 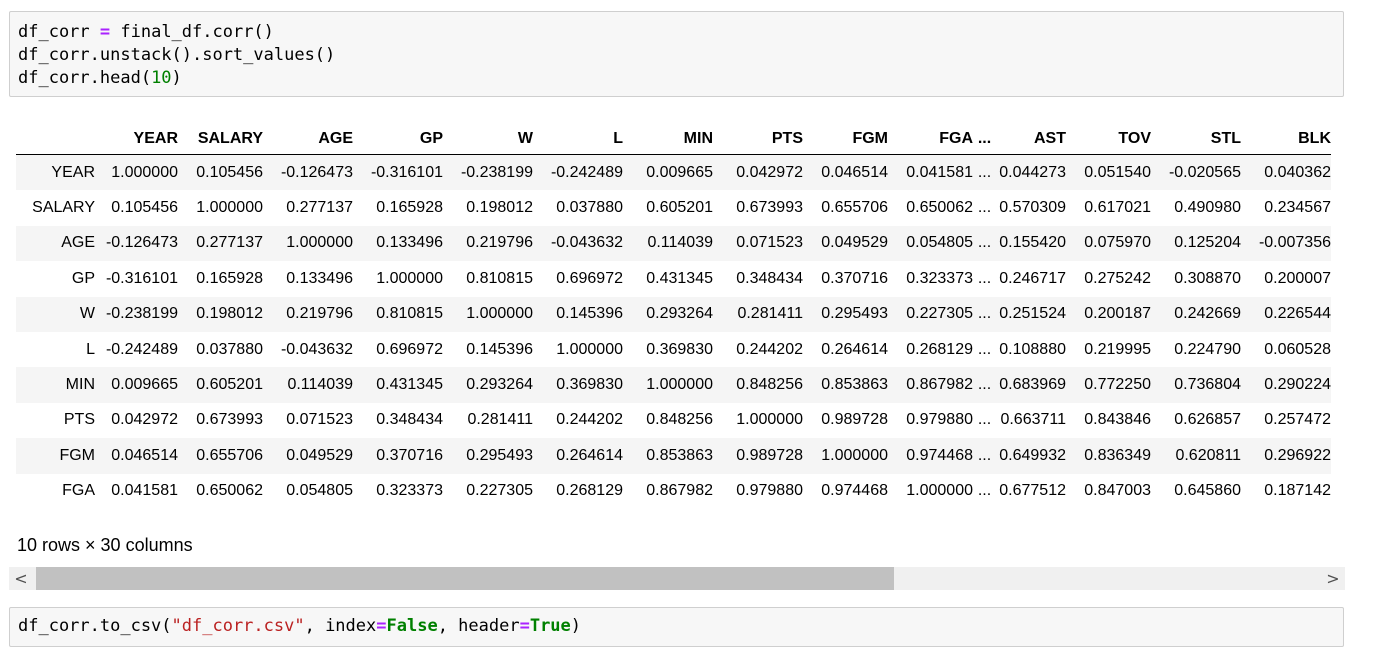 What do you see at coordinates (499, 278) in the screenshot?
I see `table-cell: 0.810815` at bounding box center [499, 278].